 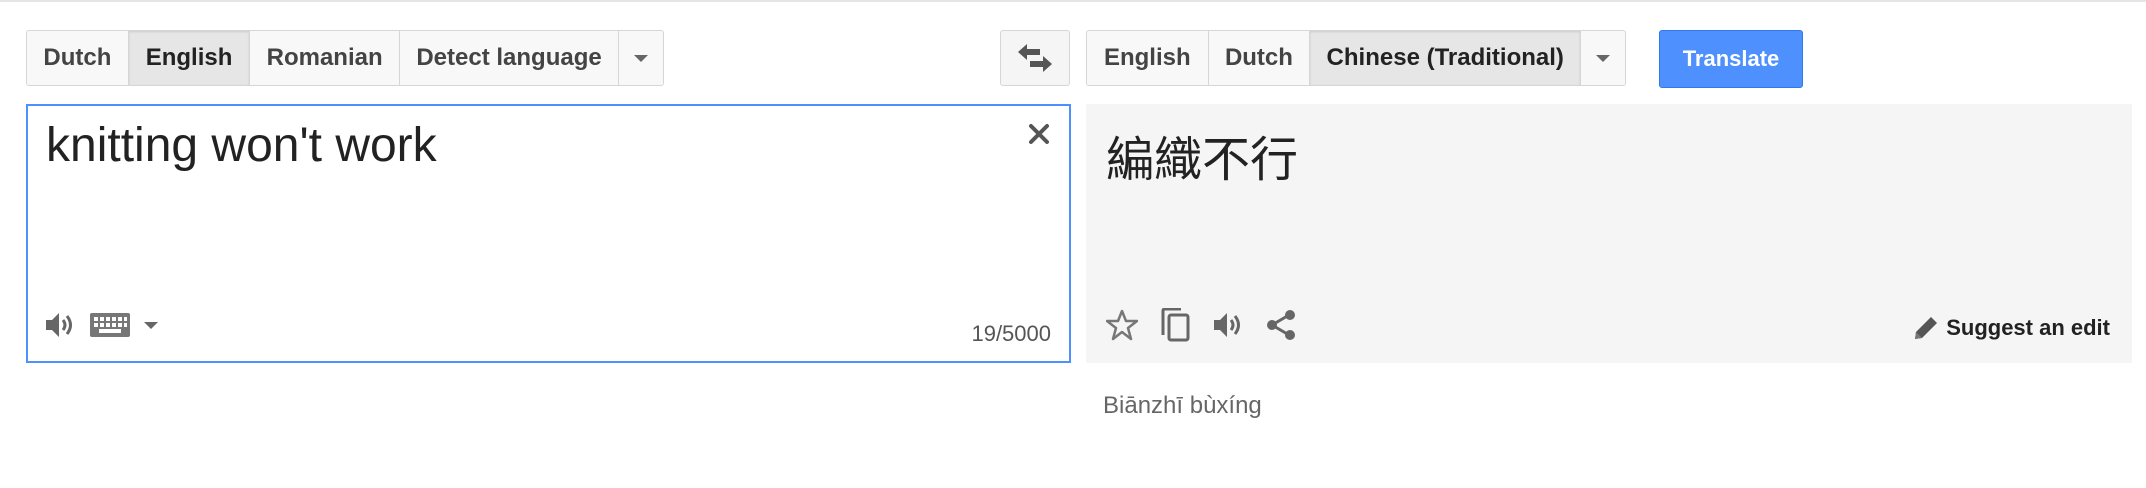 I want to click on translate-button: Translate, so click(x=1731, y=59).